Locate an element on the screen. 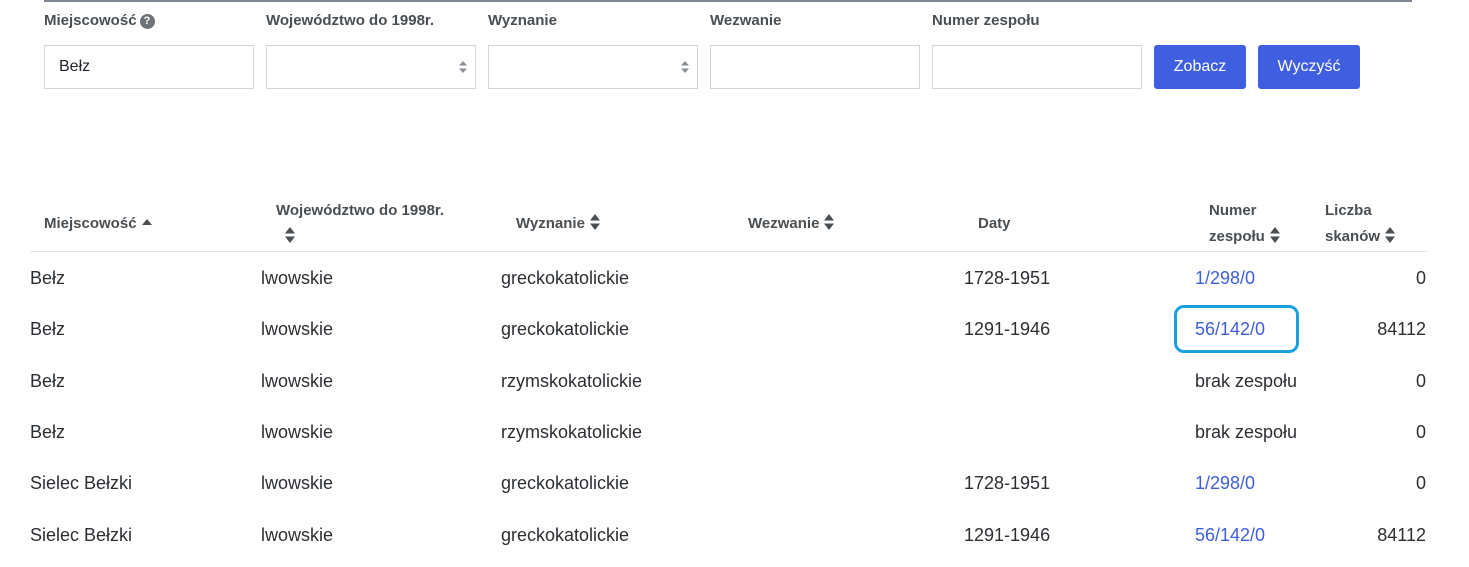 The height and width of the screenshot is (567, 1469). column-header-numer-zespolu: Numer zespołu is located at coordinates (1245, 224).